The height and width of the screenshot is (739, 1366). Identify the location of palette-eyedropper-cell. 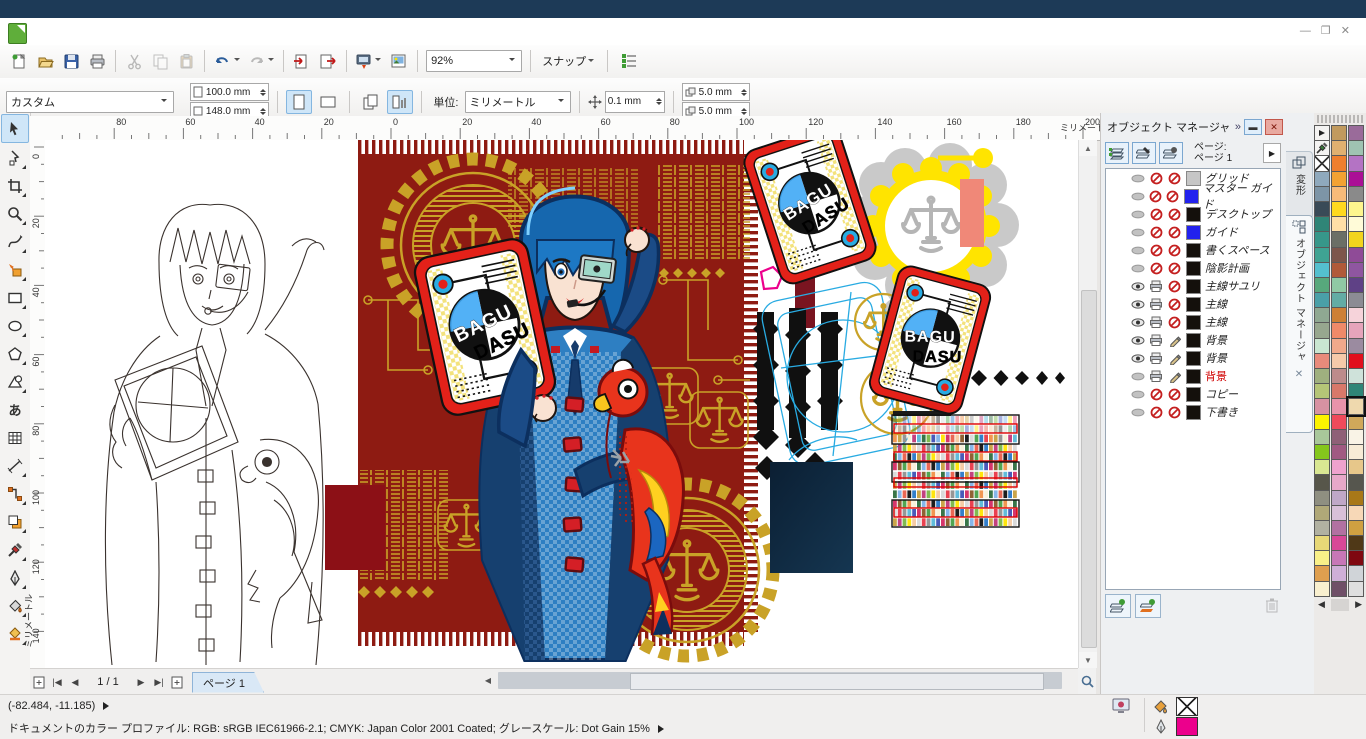
(1321, 148).